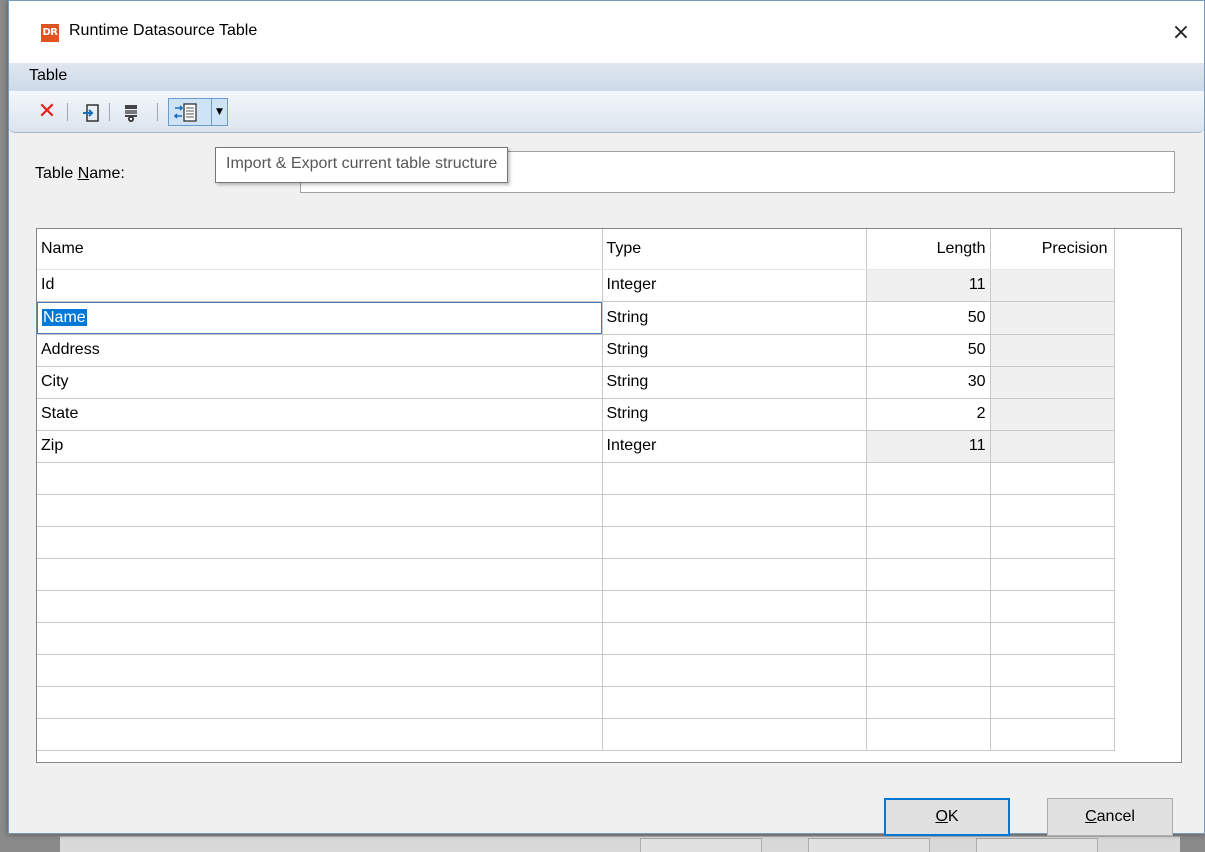  I want to click on column-header-precision: Precision, so click(1052, 249).